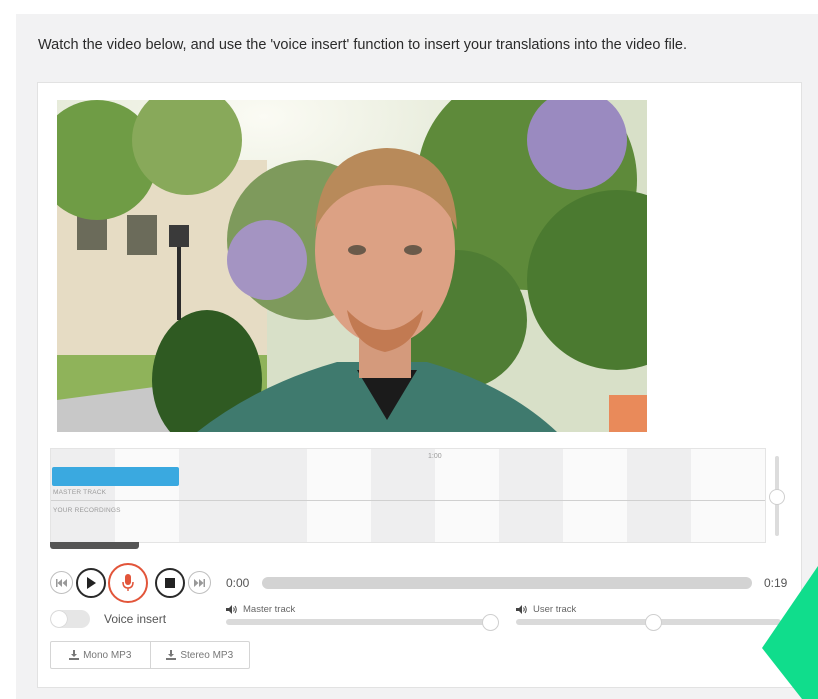 The width and height of the screenshot is (818, 699). What do you see at coordinates (238, 583) in the screenshot?
I see `current-time: 0:00` at bounding box center [238, 583].